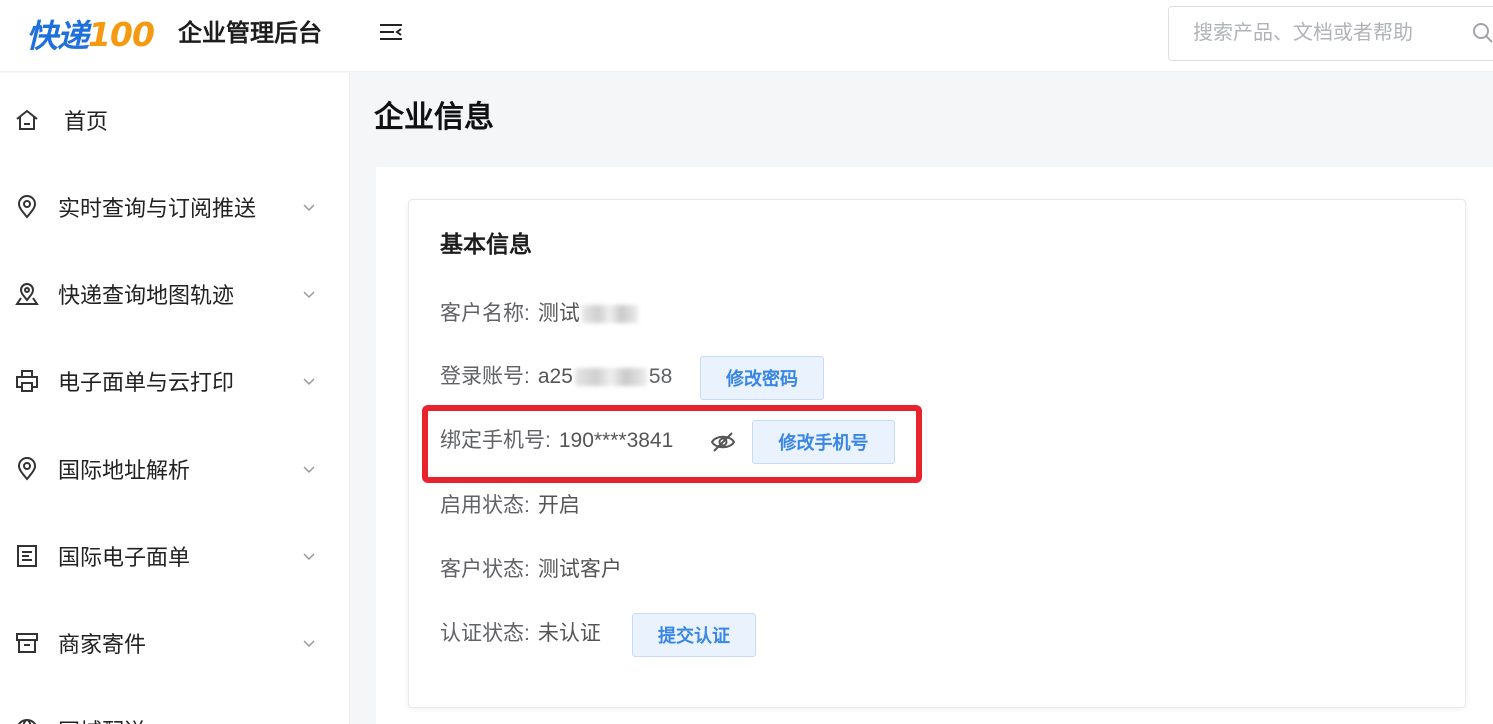 The width and height of the screenshot is (1493, 724). I want to click on top-header: 快递 100 企业管理后台, so click(746, 36).